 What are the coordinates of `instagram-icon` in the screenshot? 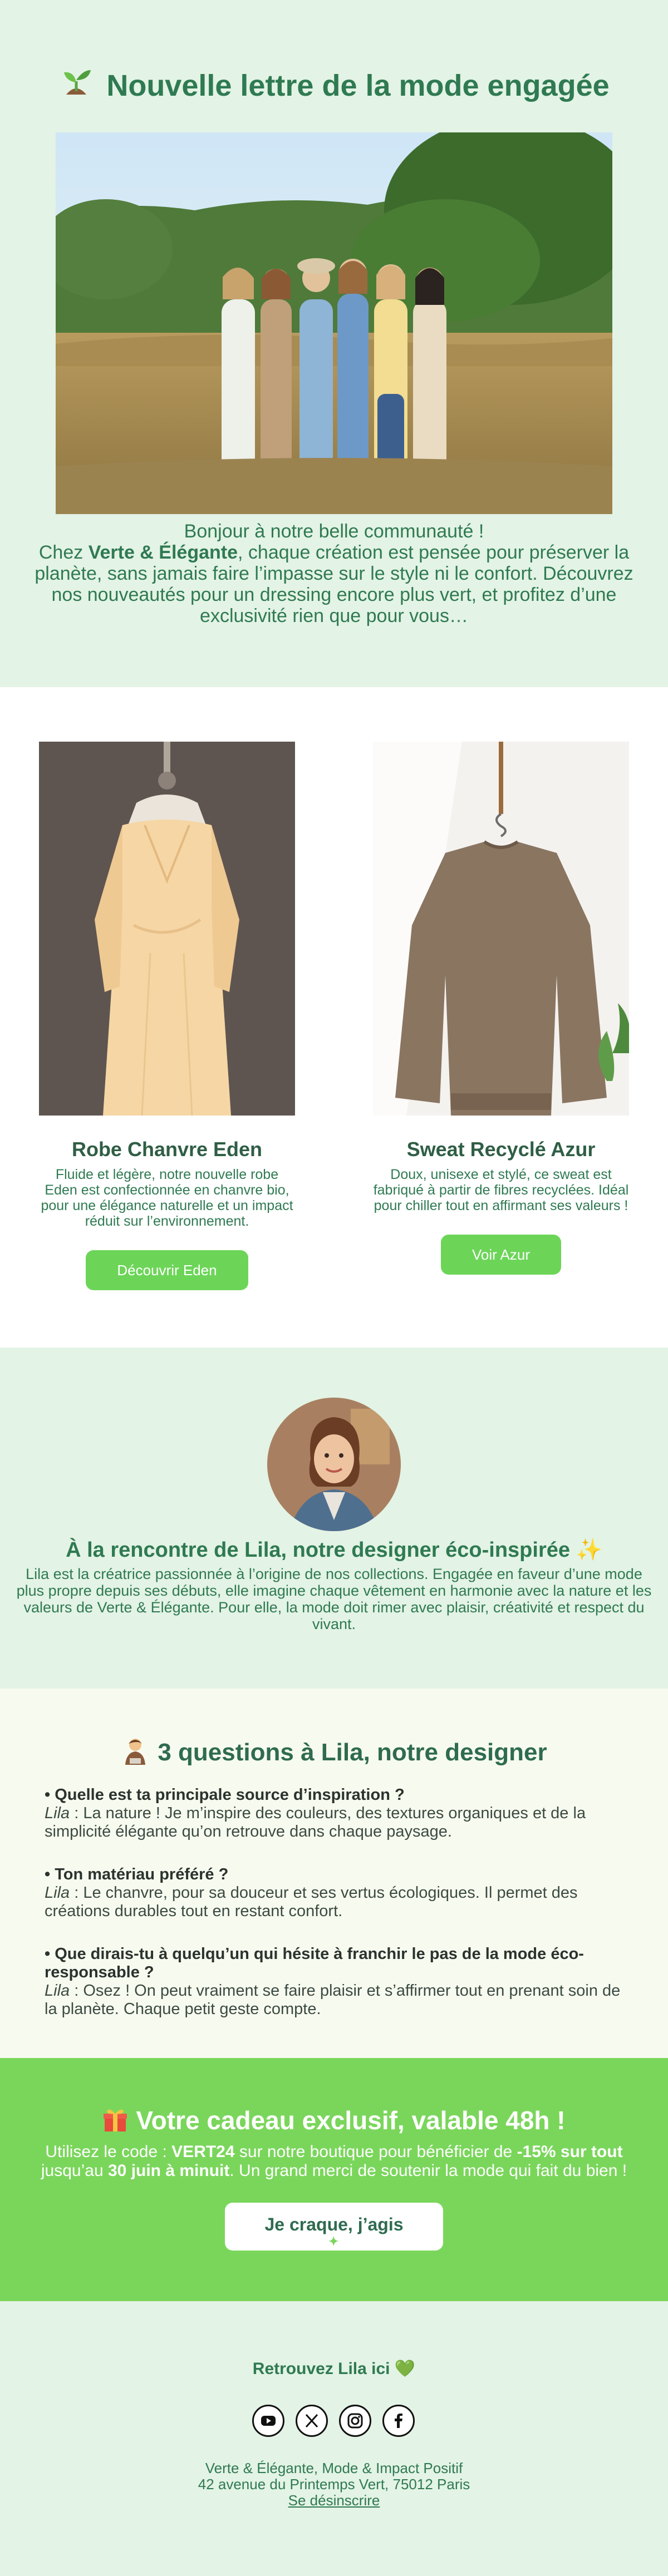 It's located at (355, 2421).